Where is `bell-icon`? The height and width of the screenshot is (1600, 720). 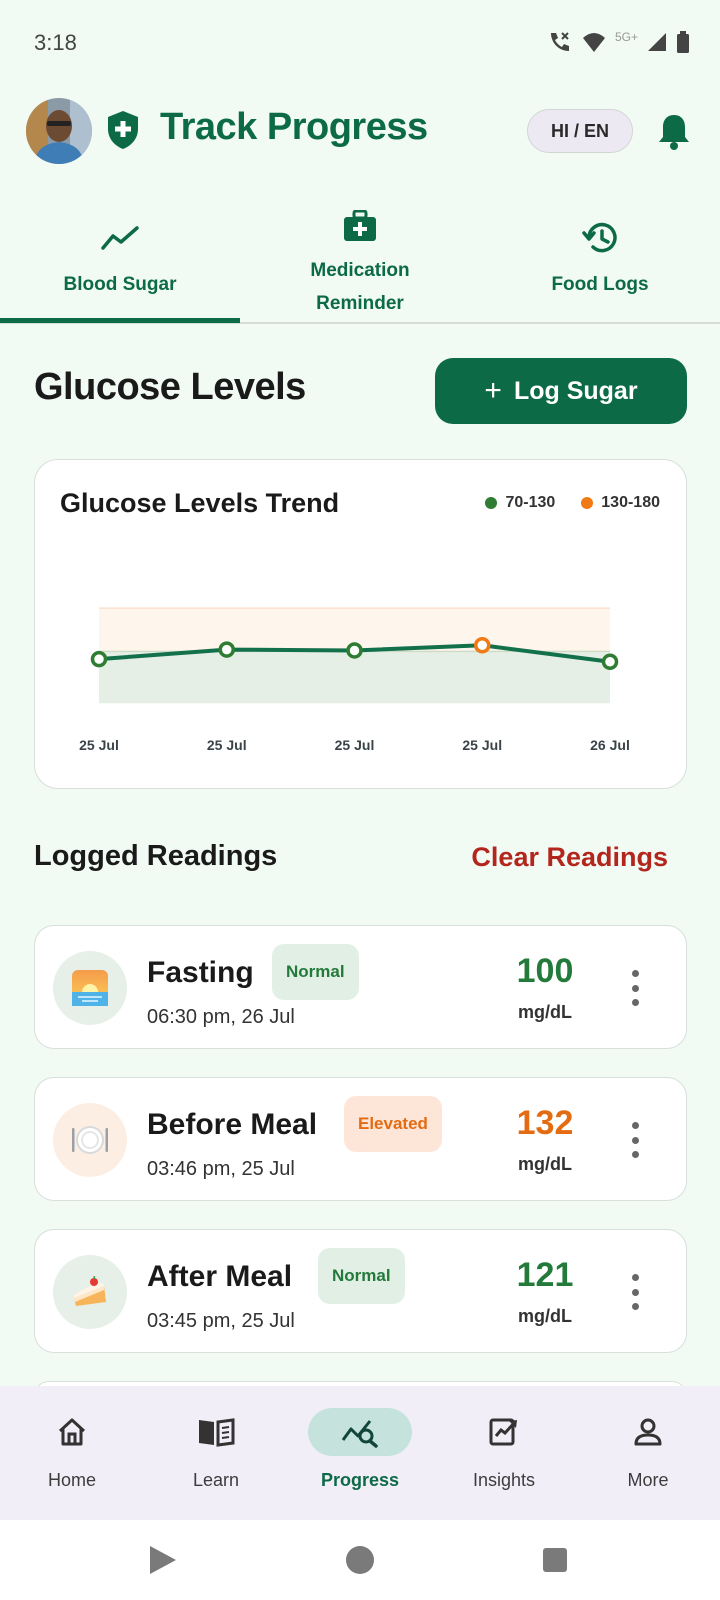 bell-icon is located at coordinates (674, 132).